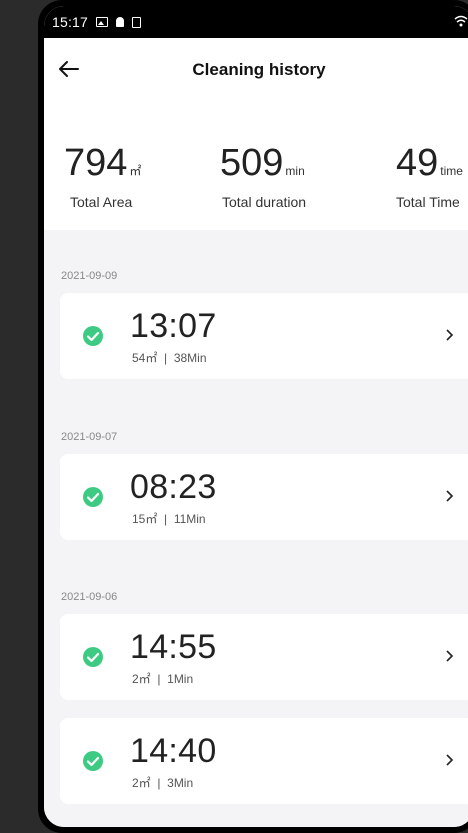  I want to click on page-title: Cleaning history, so click(259, 69).